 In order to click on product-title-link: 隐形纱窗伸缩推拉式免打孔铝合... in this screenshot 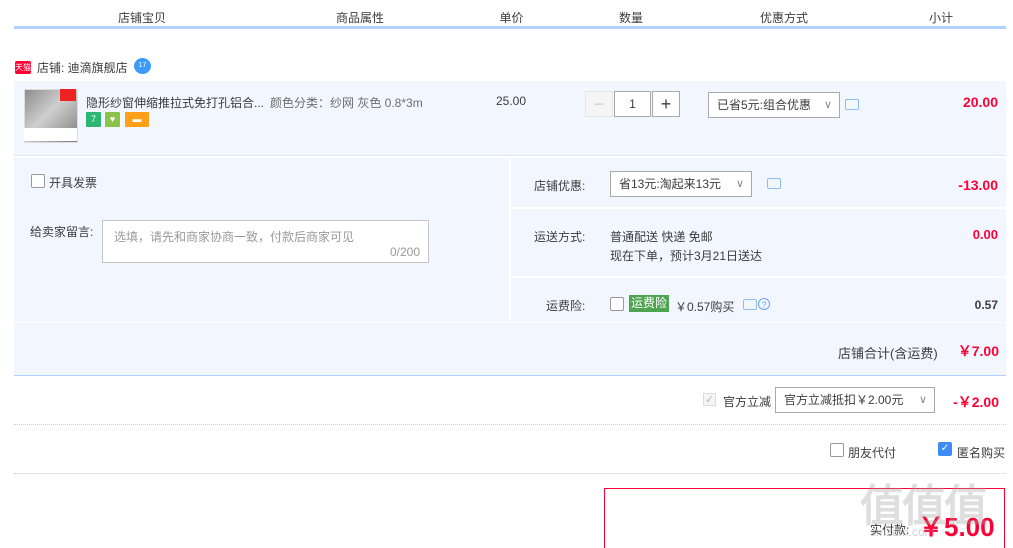, I will do `click(176, 102)`.